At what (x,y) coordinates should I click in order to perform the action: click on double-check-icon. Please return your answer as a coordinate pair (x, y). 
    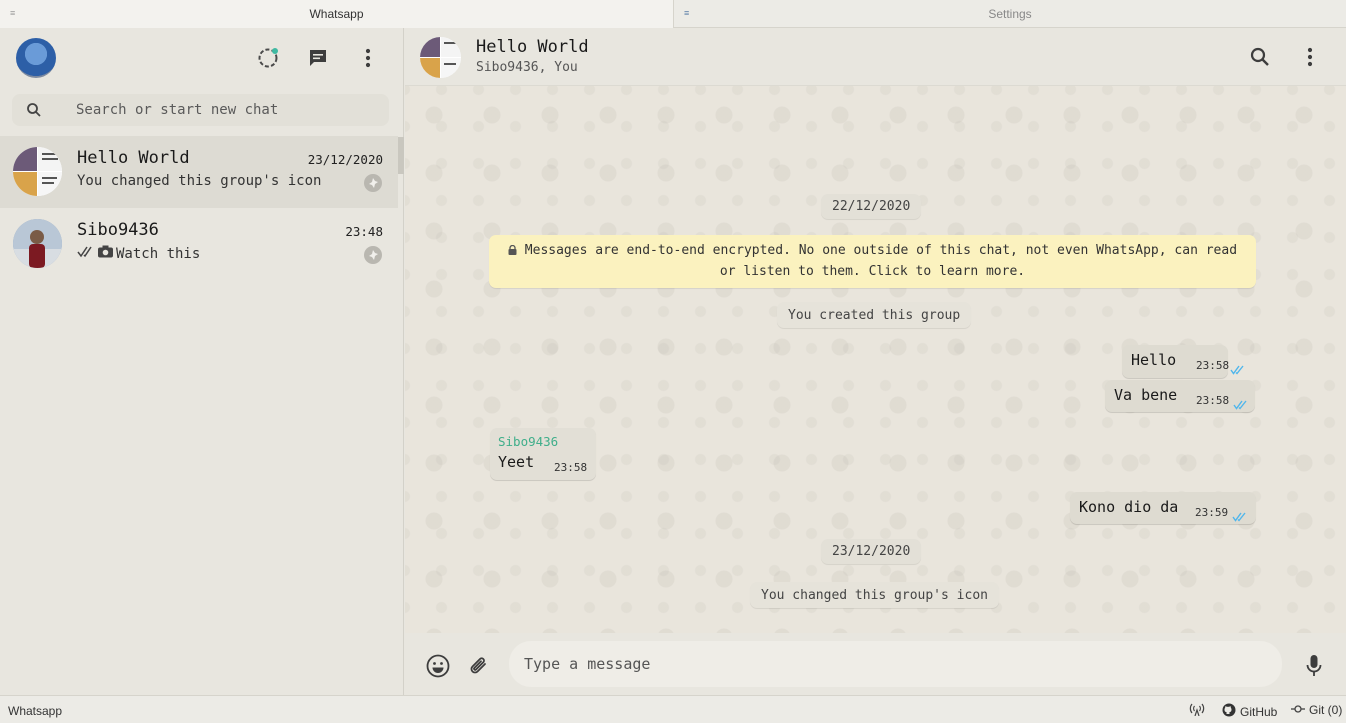
    Looking at the image, I should click on (86, 254).